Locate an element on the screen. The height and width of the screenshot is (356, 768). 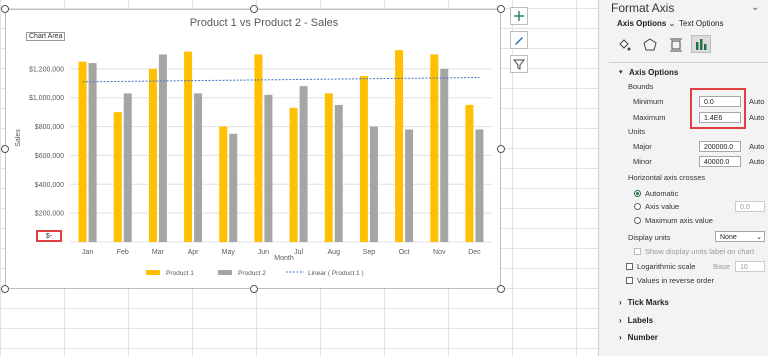
minor-auto-button: Auto is located at coordinates (756, 161).